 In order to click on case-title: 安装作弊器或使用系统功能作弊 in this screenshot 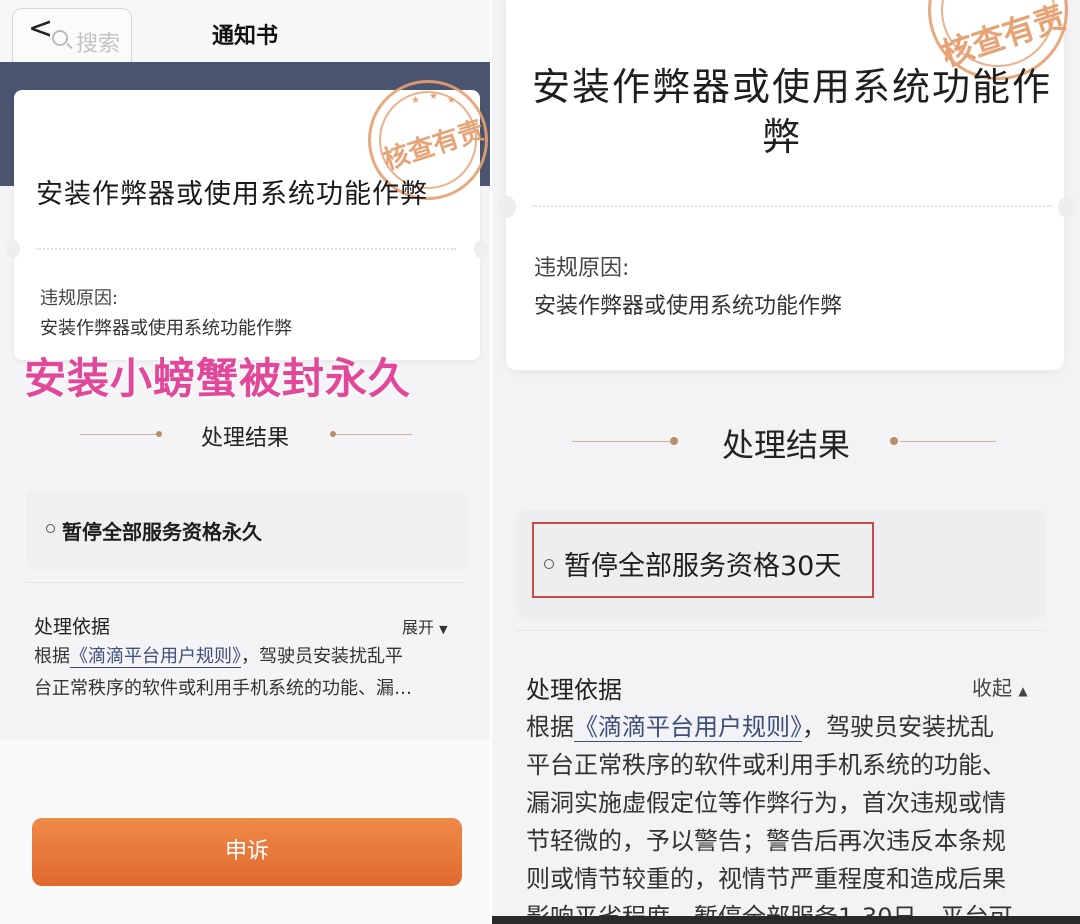, I will do `click(232, 194)`.